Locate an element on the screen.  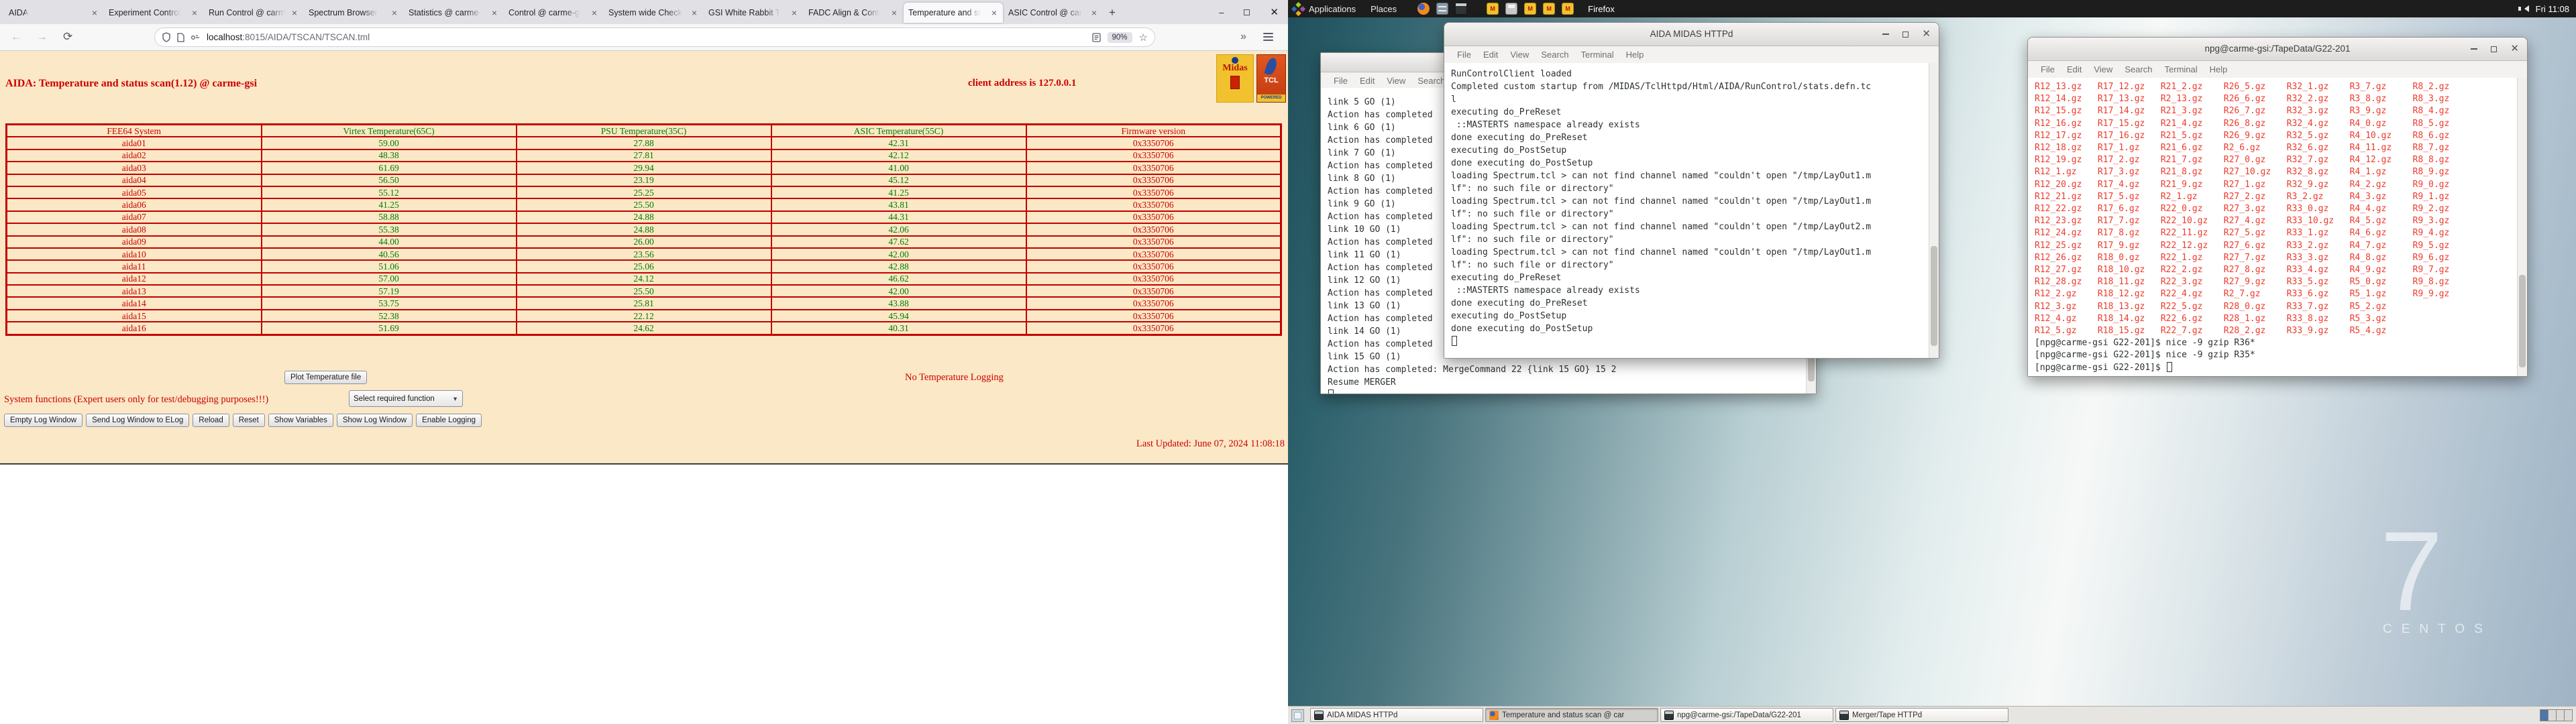
reader-mode-icon is located at coordinates (1096, 37).